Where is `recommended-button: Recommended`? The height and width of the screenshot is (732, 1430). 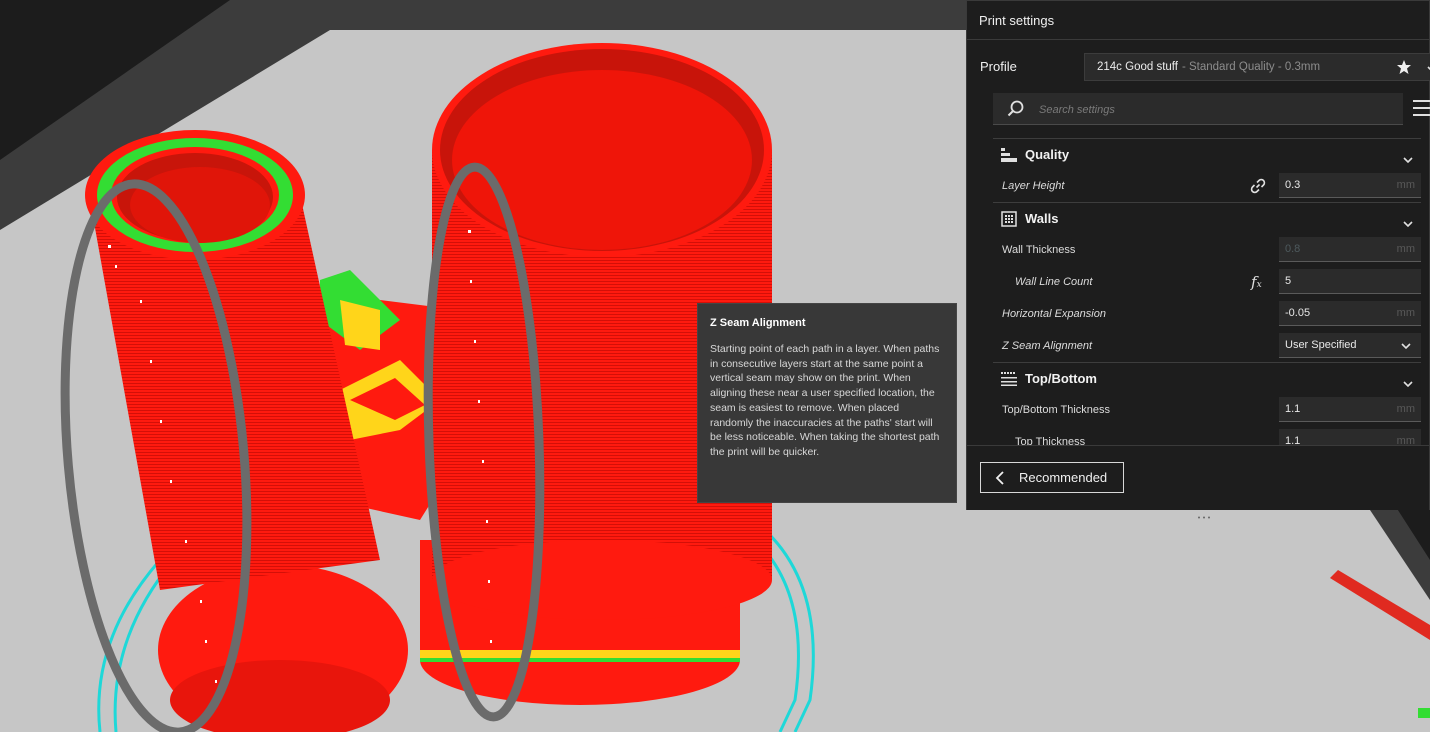 recommended-button: Recommended is located at coordinates (1052, 477).